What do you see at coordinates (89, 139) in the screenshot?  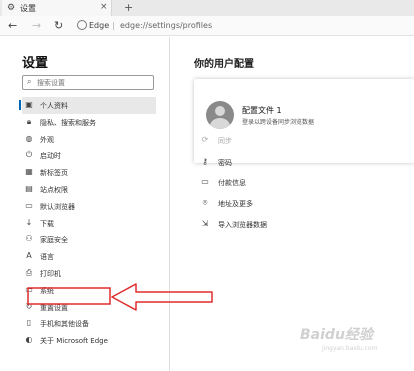 I see `sidebar-item: ◍ 外观` at bounding box center [89, 139].